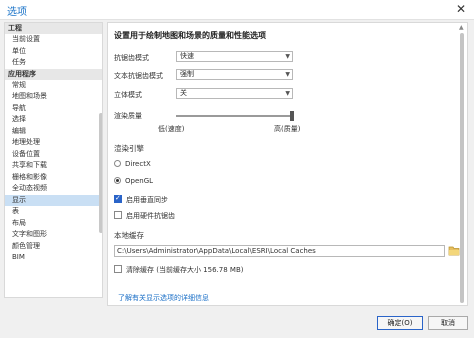 This screenshot has height=338, width=474. I want to click on slider-track, so click(235, 116).